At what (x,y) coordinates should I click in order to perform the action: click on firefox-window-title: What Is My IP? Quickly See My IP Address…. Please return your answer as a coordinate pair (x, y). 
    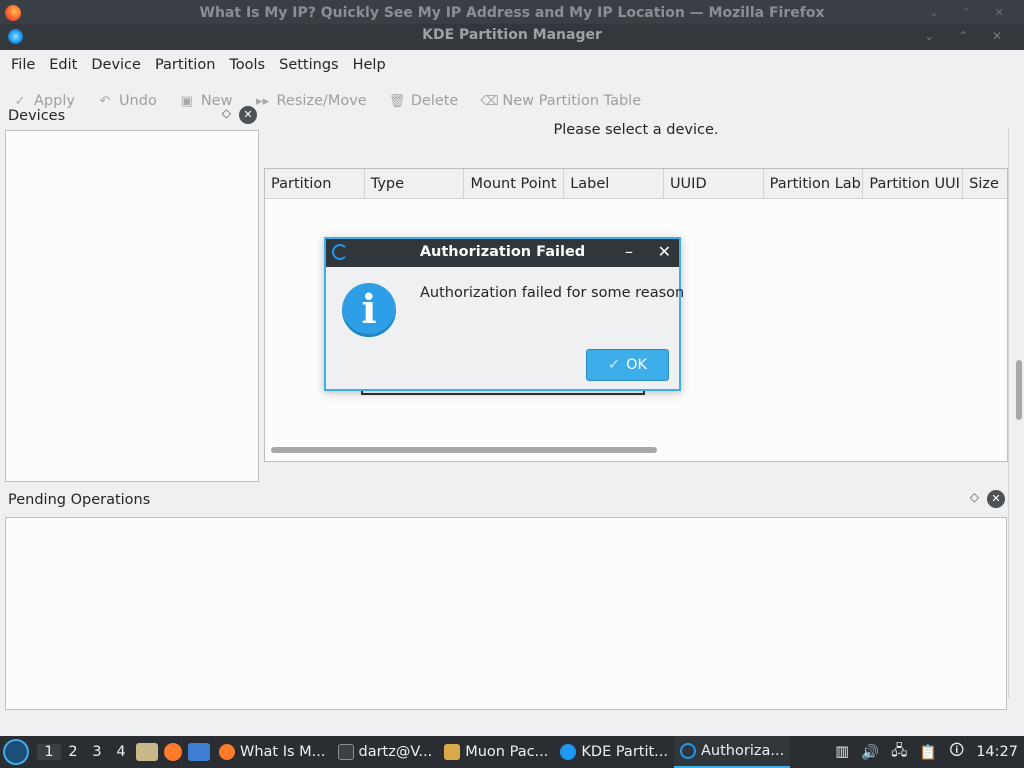
    Looking at the image, I should click on (512, 13).